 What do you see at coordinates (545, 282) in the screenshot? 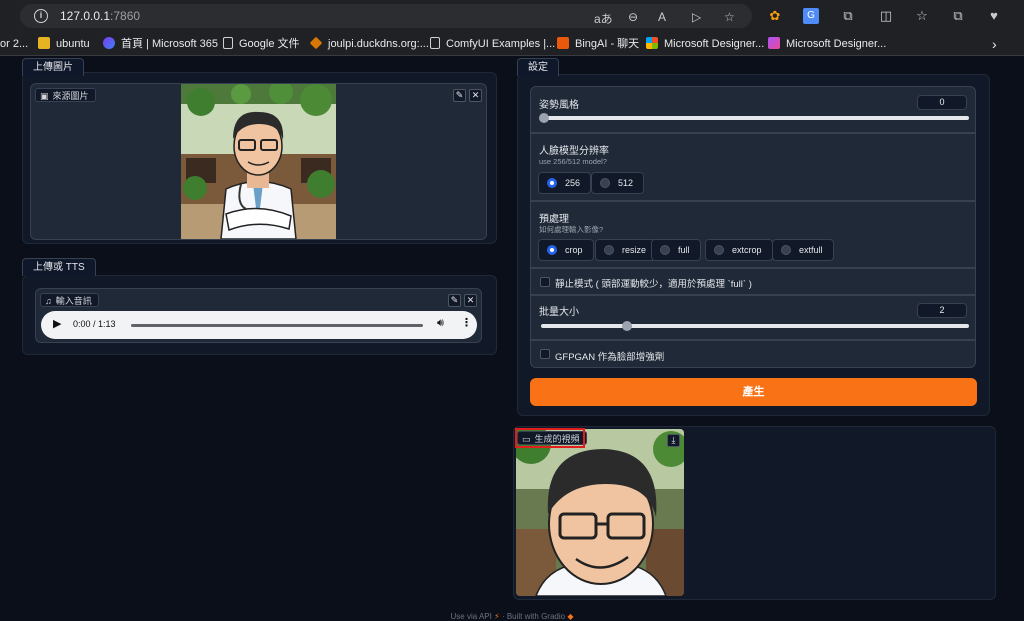
I see `still-mode-checkbox` at bounding box center [545, 282].